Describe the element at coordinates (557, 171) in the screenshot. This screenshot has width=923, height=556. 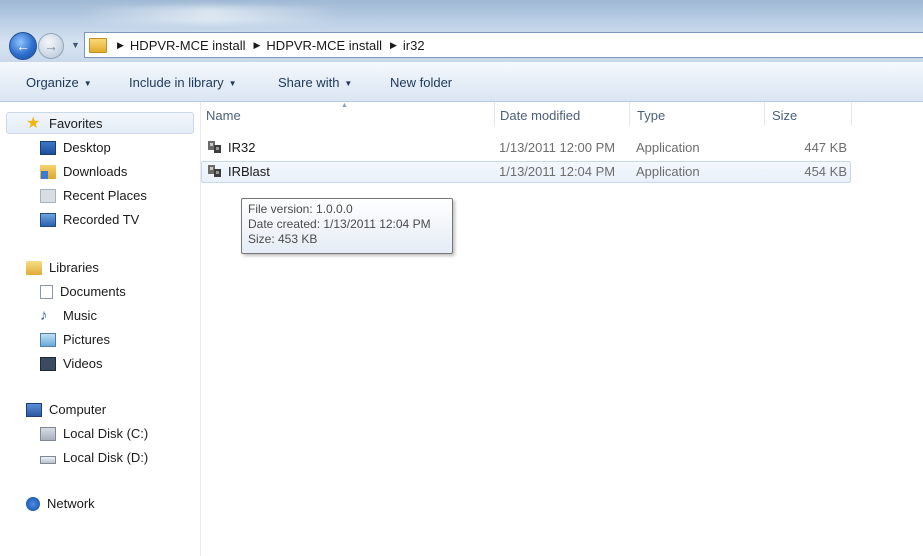
I see `file-date-modified: 1/13/2011 12:04 PM` at that location.